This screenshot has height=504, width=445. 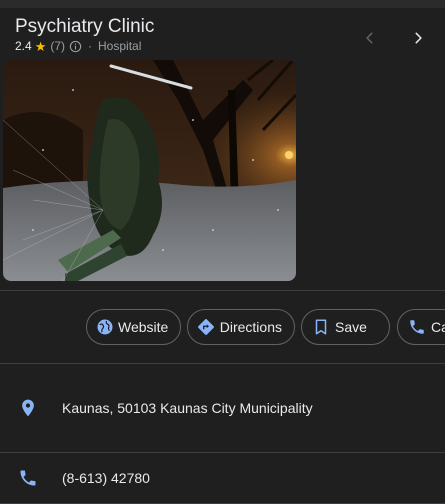 I want to click on location-pin-icon, so click(x=28, y=408).